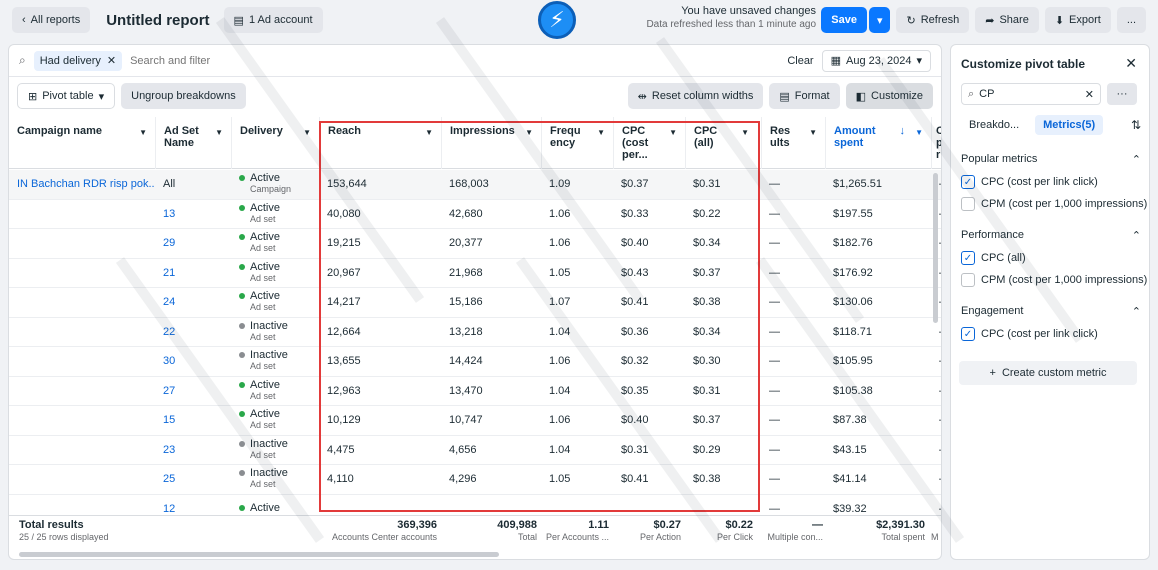 Image resolution: width=1158 pixels, height=570 pixels. What do you see at coordinates (193, 273) in the screenshot?
I see `cell-adset: 21` at bounding box center [193, 273].